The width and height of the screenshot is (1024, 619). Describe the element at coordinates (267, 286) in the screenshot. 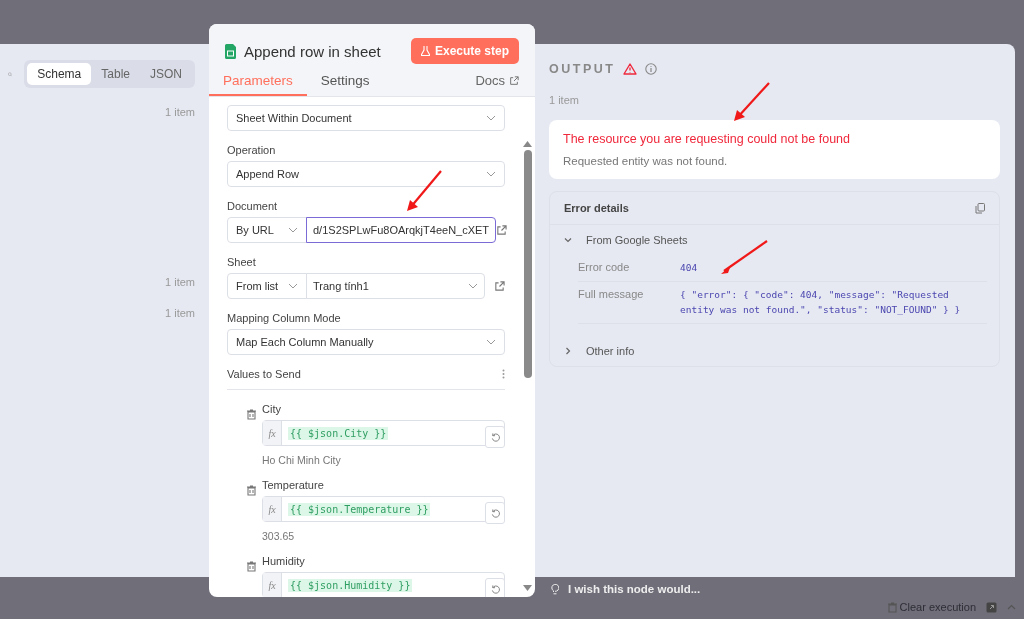

I see `mode-select: From list` at that location.